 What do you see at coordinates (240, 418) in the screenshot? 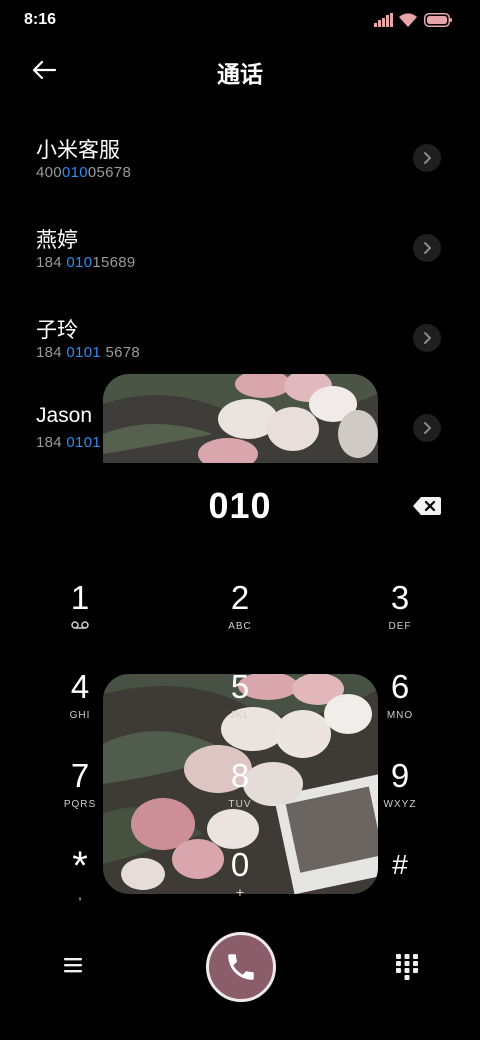
I see `tulip-photo-overlay` at bounding box center [240, 418].